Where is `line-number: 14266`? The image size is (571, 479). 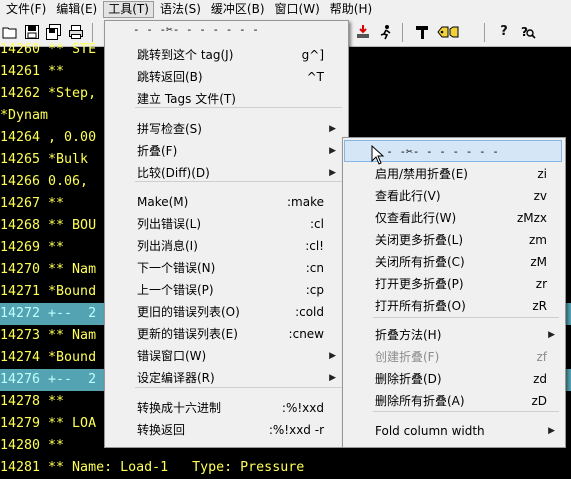 line-number: 14266 is located at coordinates (20, 181).